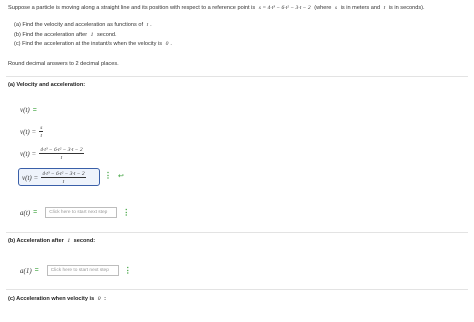 Image resolution: width=474 pixels, height=322 pixels. Describe the element at coordinates (47, 85) in the screenshot. I see `section-a-title: (a) Velocity and acceleration:` at that location.